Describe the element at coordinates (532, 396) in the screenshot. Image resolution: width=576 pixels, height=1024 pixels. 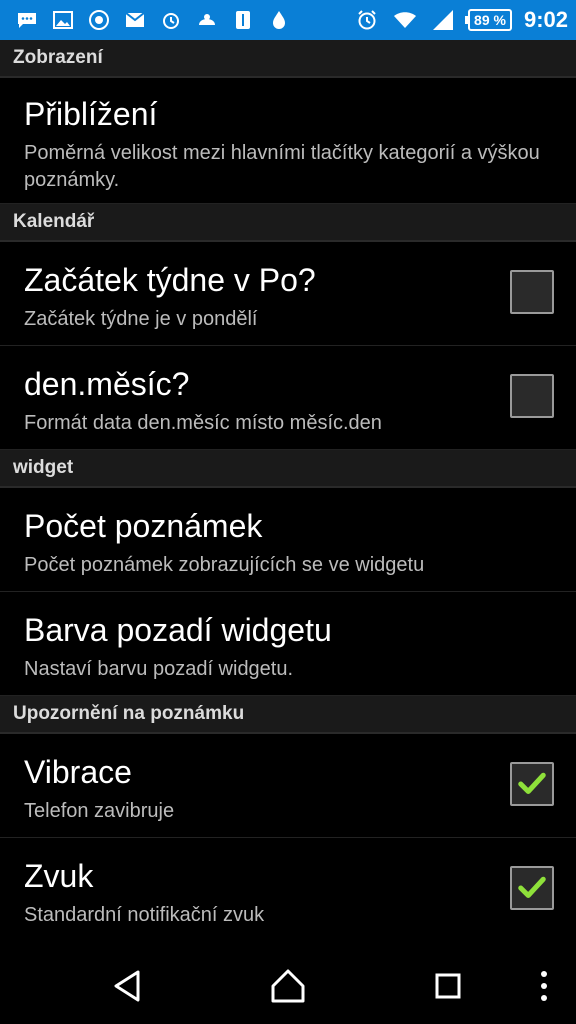
I see `date-format-checkbox` at that location.